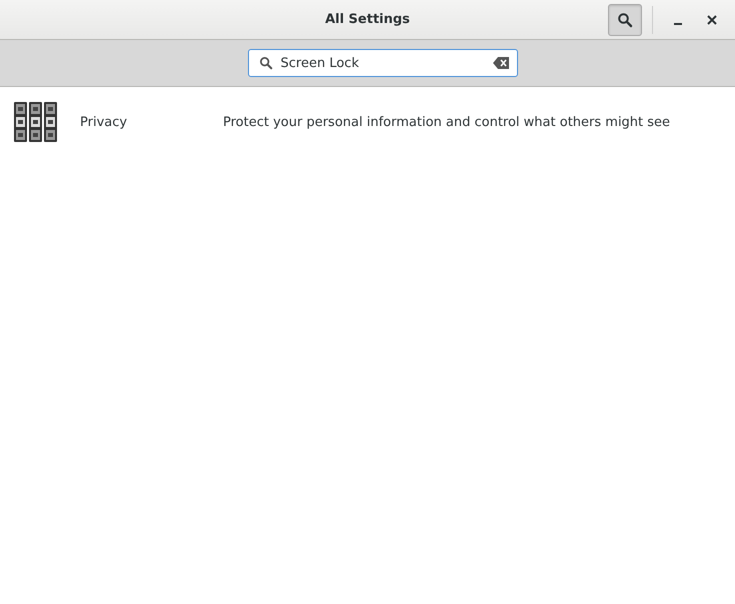 The height and width of the screenshot is (604, 735). I want to click on result-description: Protect your personal information and control what others might see, so click(446, 122).